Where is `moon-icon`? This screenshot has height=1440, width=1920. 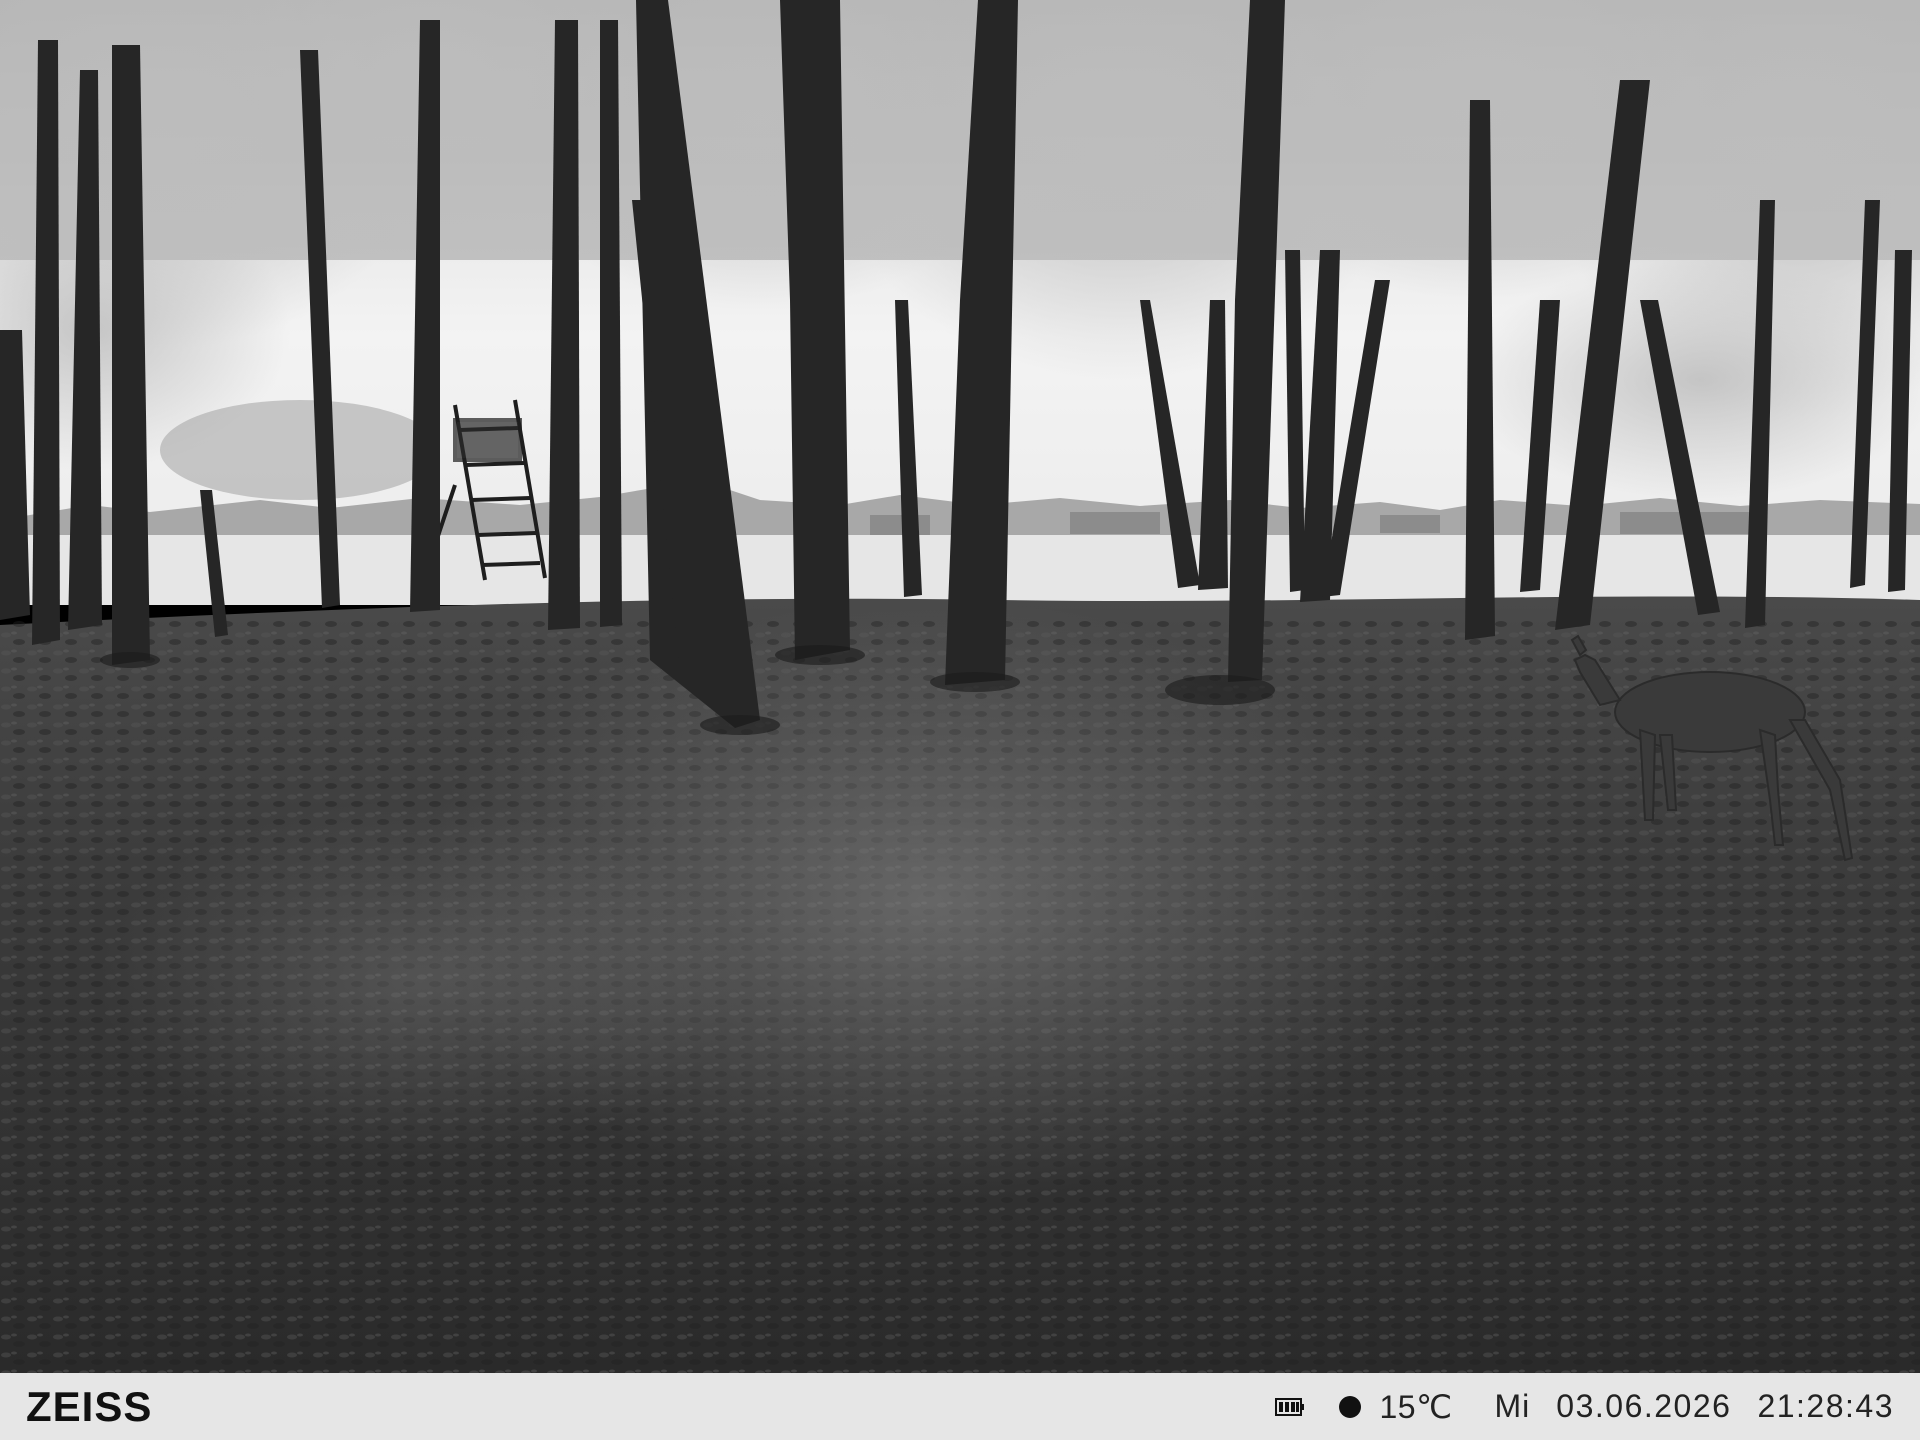 moon-icon is located at coordinates (1350, 1406).